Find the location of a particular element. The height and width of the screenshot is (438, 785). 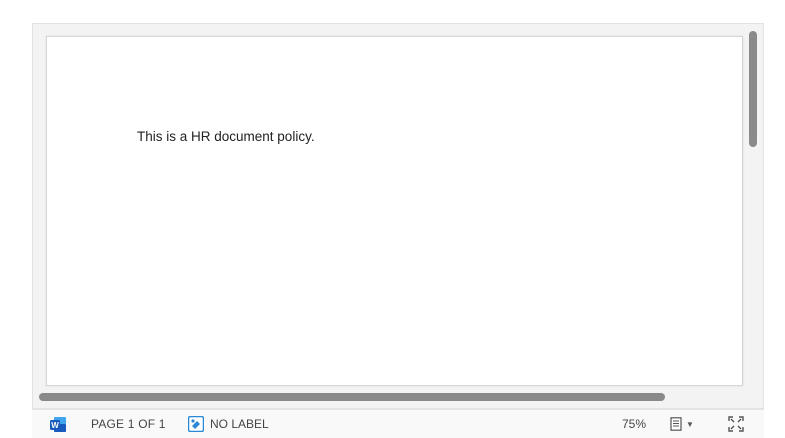

sensitivity-label-icon is located at coordinates (196, 424).